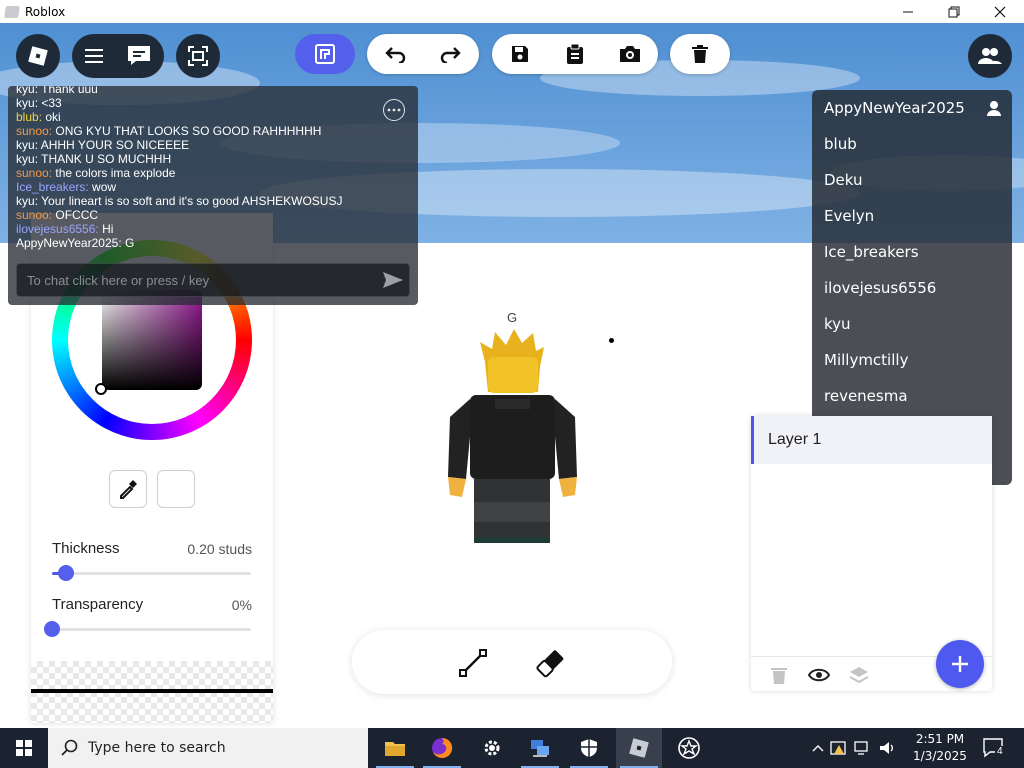 The height and width of the screenshot is (768, 1024). I want to click on current-color-swatch, so click(176, 489).